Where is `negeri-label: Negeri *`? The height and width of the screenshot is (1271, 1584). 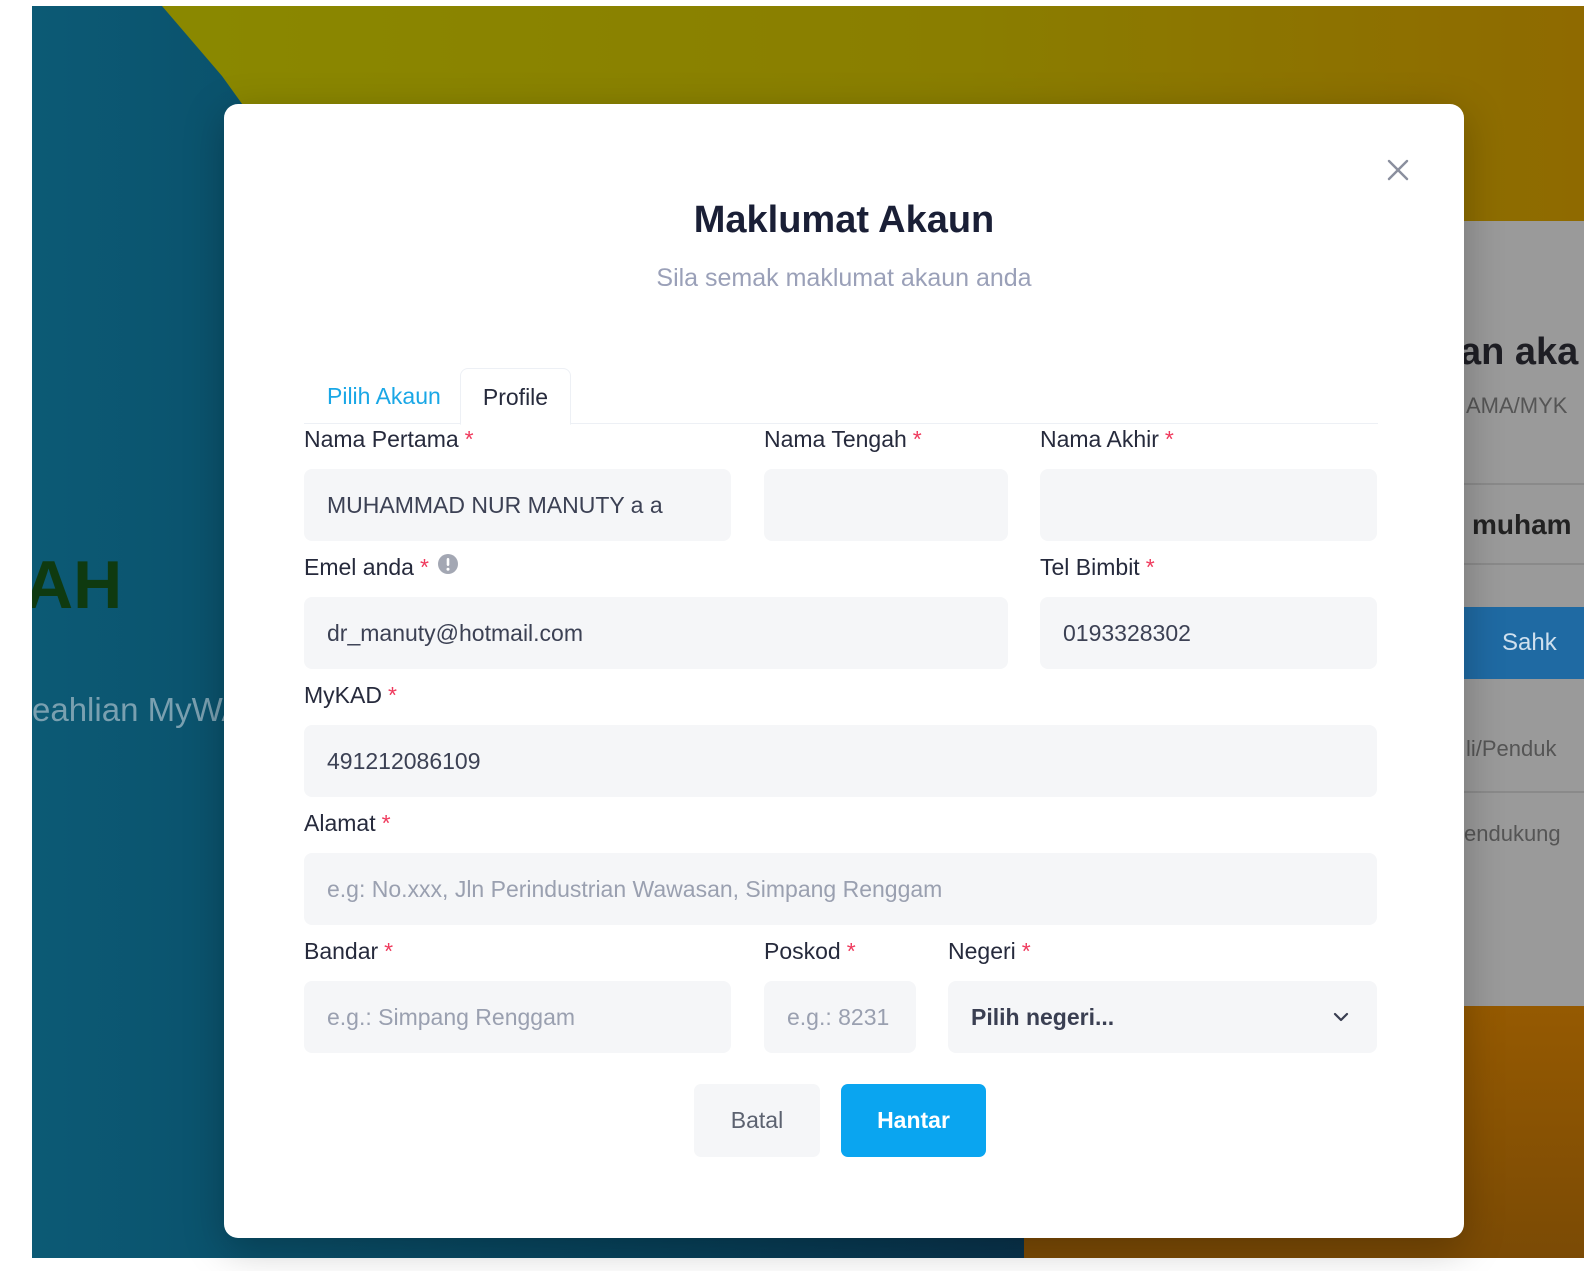
negeri-label: Negeri * is located at coordinates (989, 951).